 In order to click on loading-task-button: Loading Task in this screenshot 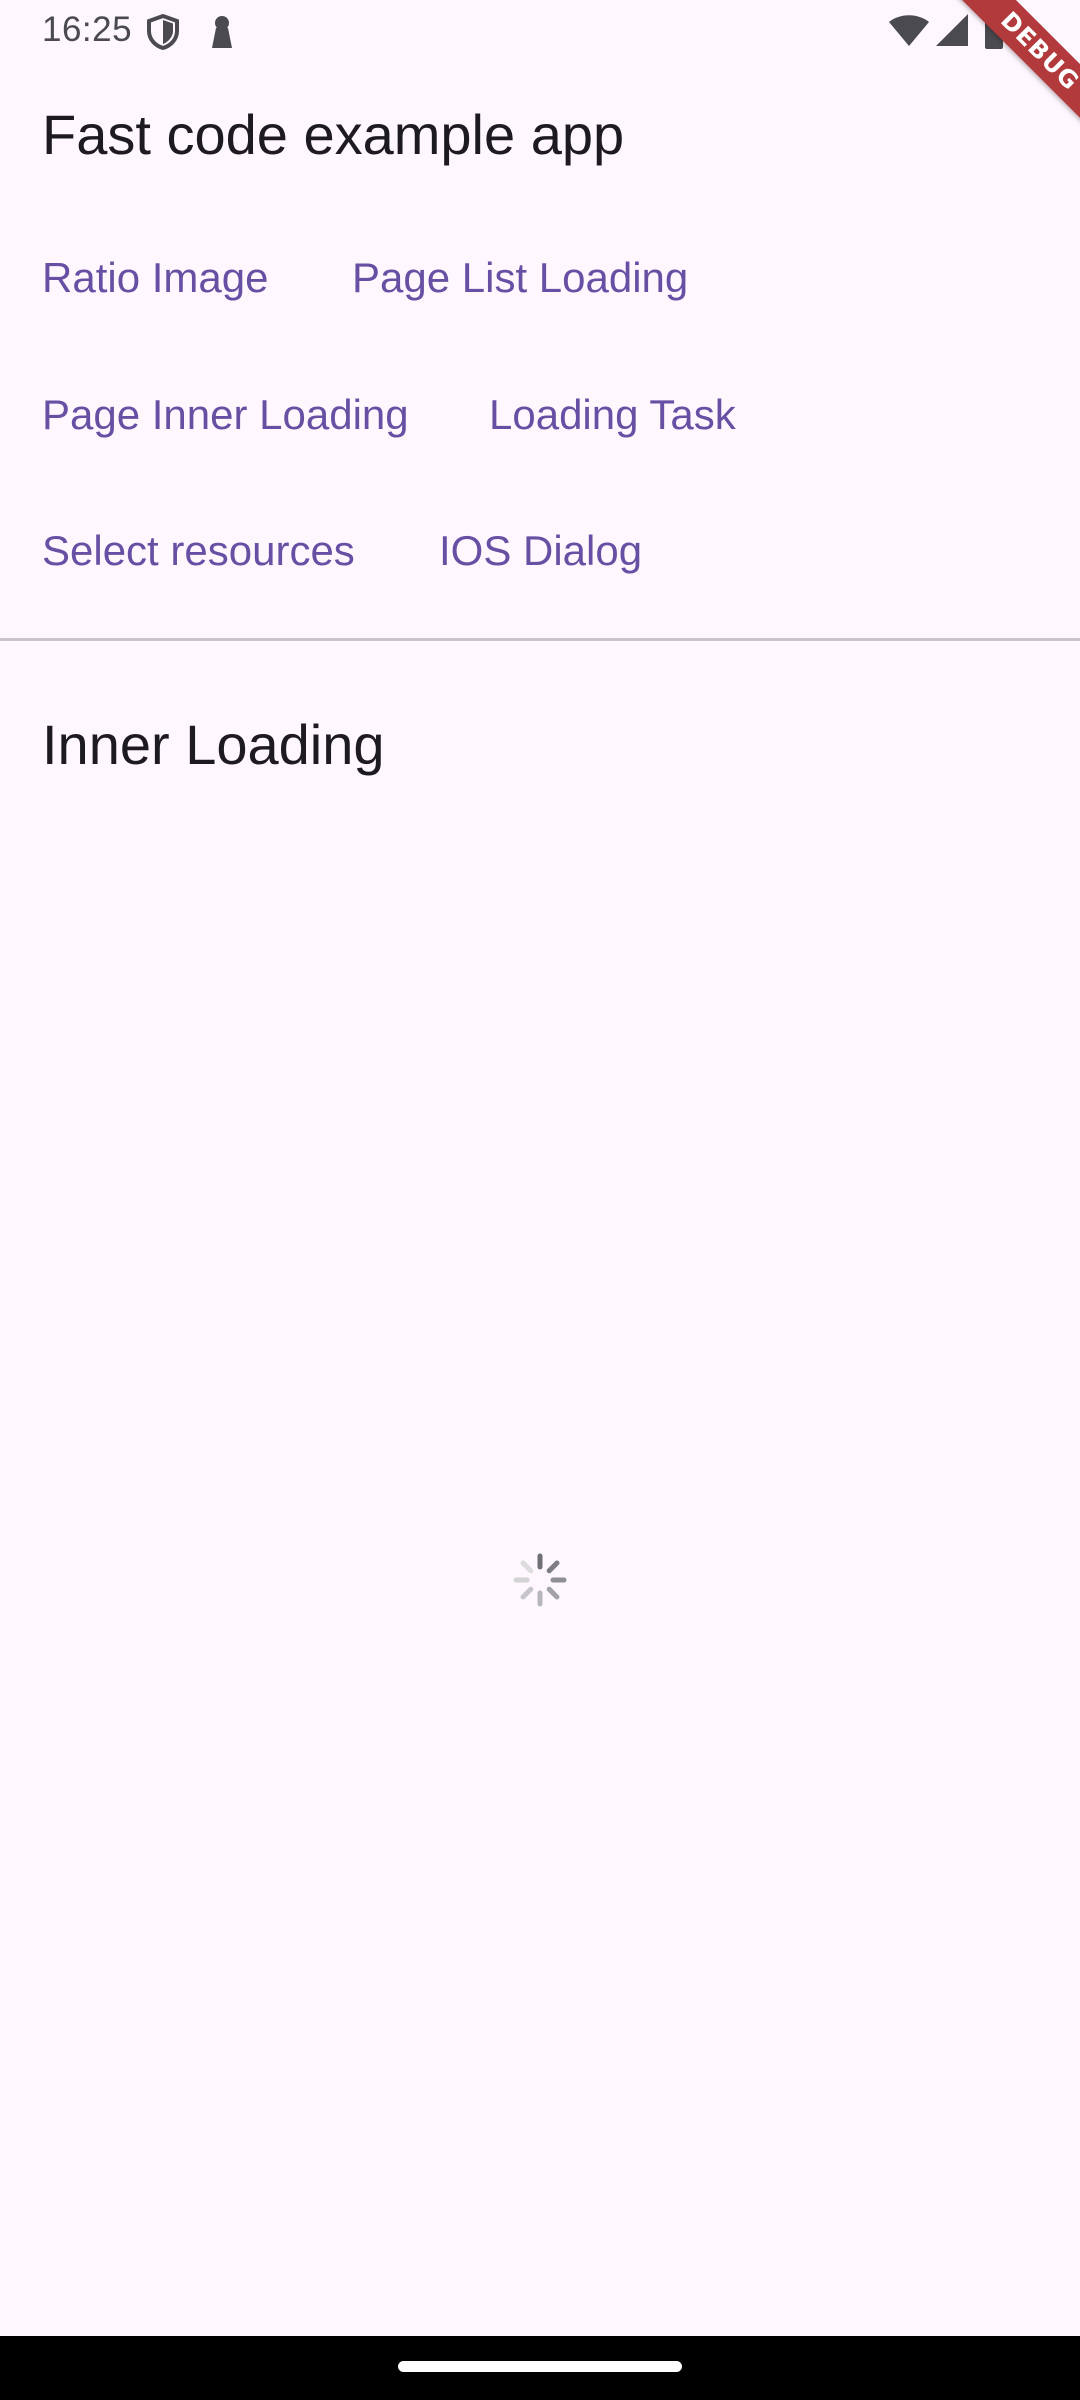, I will do `click(612, 415)`.